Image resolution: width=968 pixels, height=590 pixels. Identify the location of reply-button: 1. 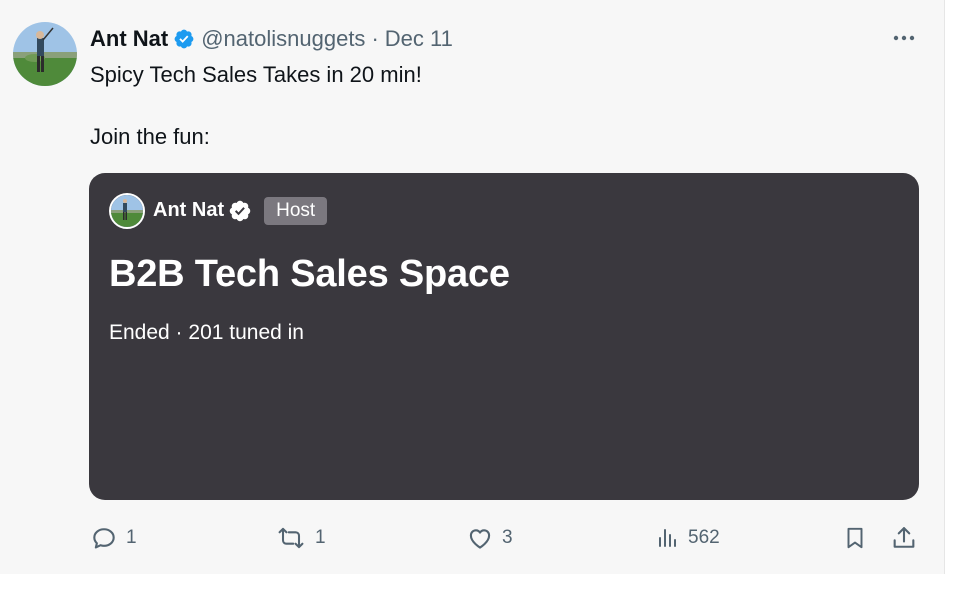
(113, 538).